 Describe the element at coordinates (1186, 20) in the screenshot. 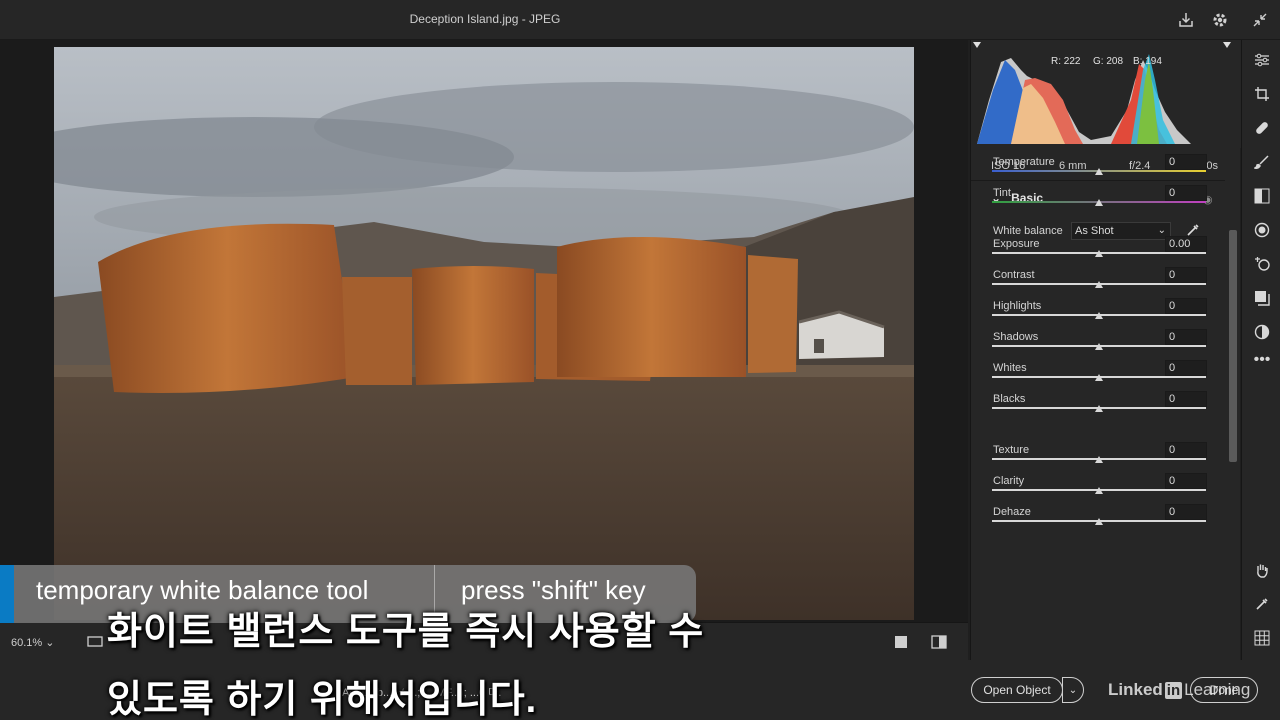

I see `save-icon` at that location.